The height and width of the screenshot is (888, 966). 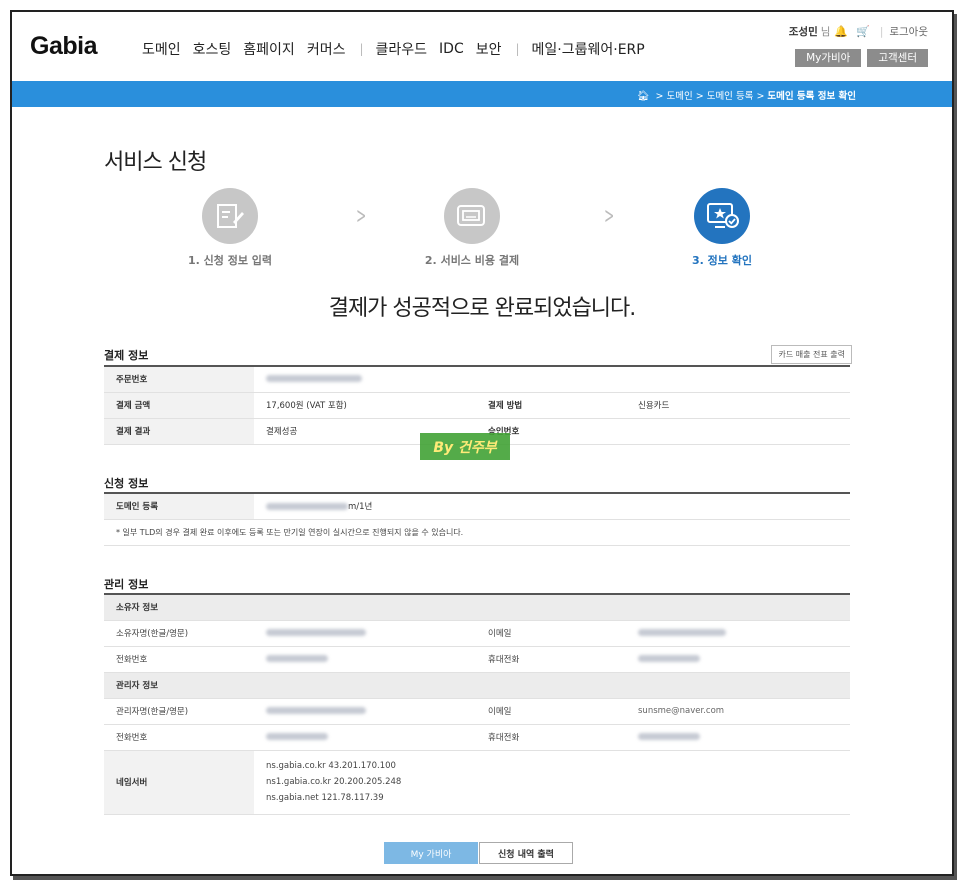 I want to click on nameserver-item: ns1.gabia.co.kr 20.200.205.248, so click(x=334, y=782).